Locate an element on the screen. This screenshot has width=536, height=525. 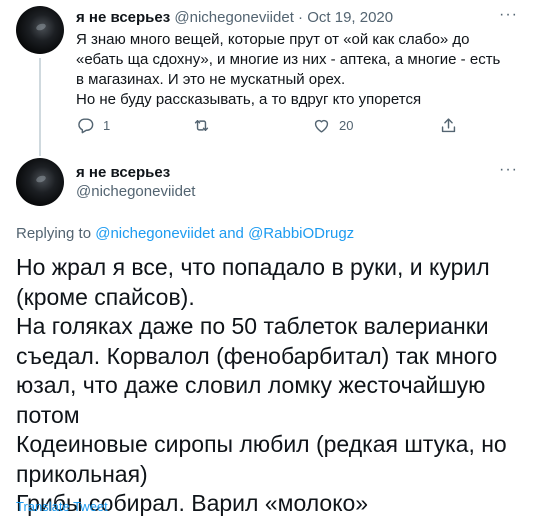
share-icon is located at coordinates (448, 125).